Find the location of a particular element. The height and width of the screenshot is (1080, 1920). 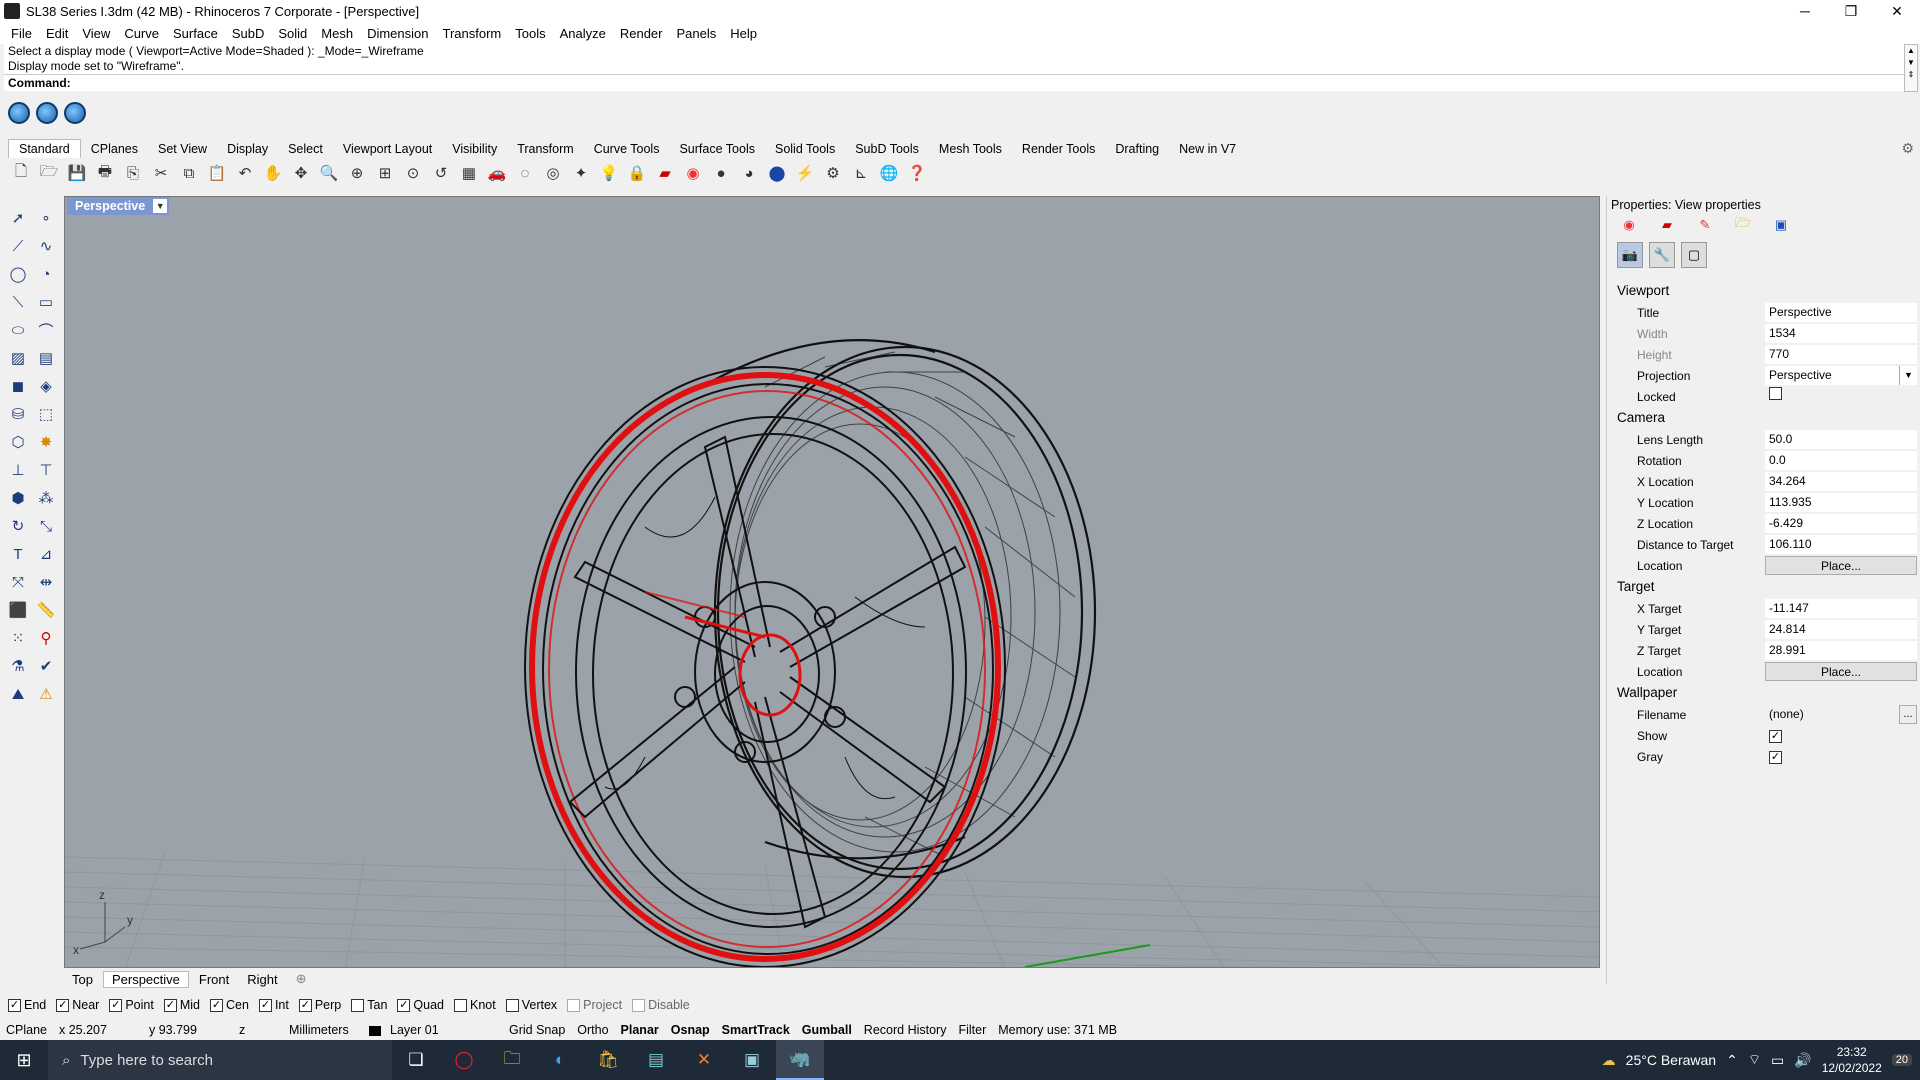

solid-union-icon: ◈ is located at coordinates (46, 386).